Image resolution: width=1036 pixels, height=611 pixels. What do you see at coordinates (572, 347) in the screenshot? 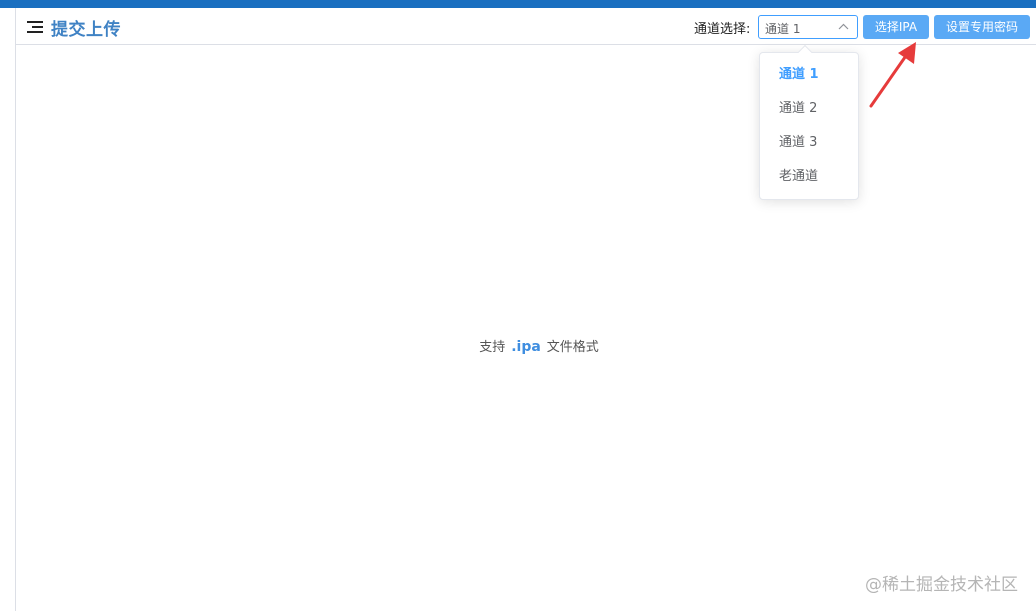
I see `hint-suffix: 文件格式` at bounding box center [572, 347].